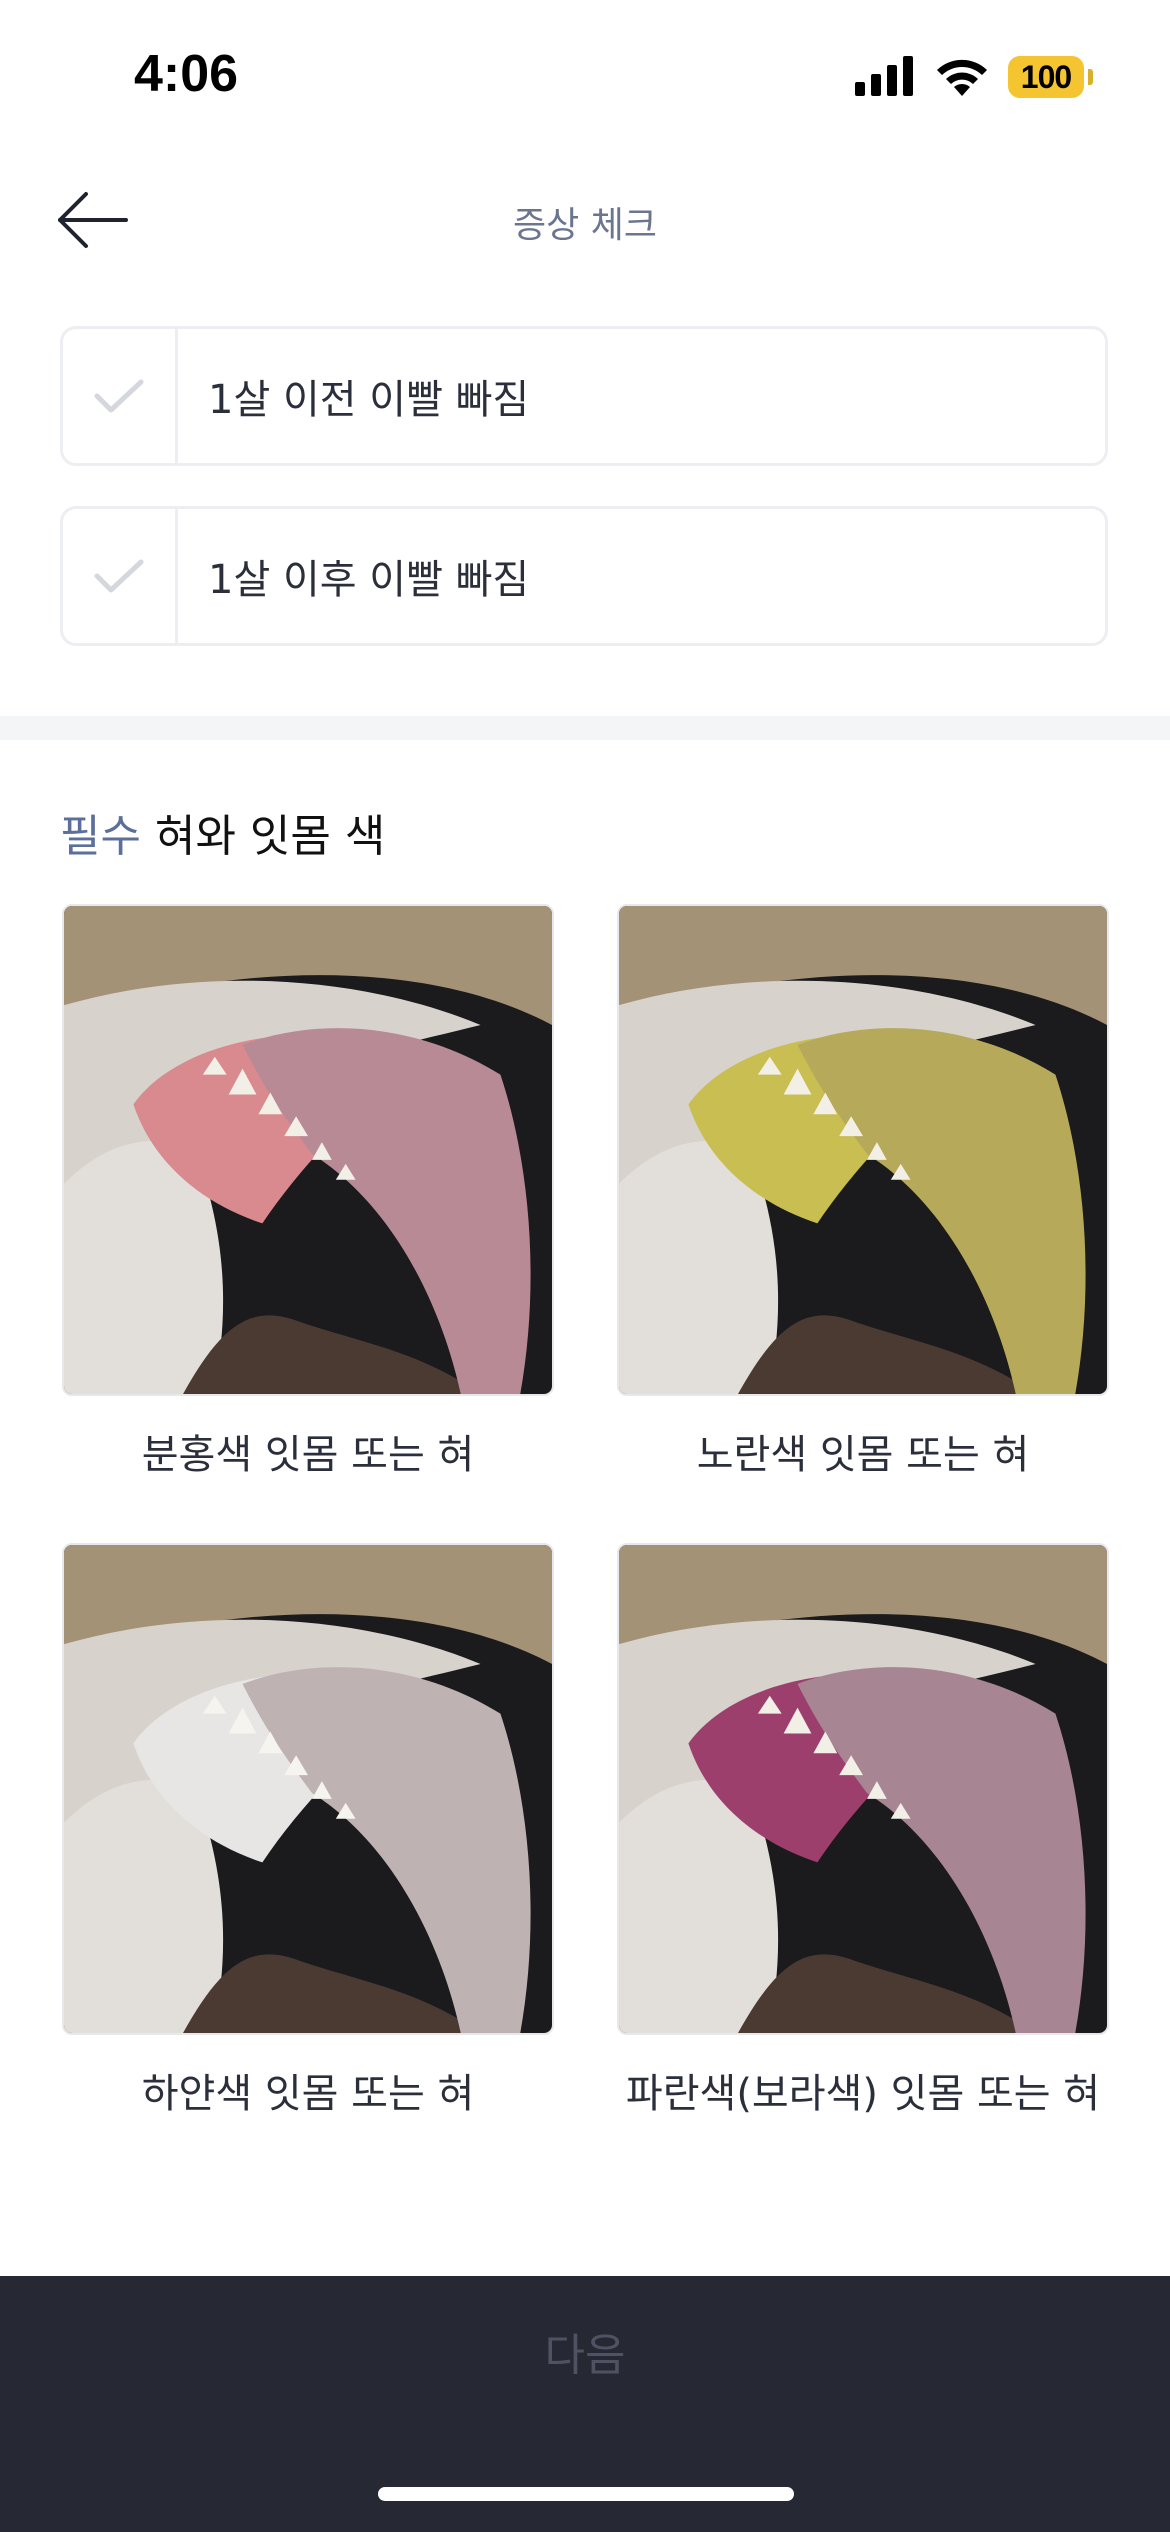  I want to click on wifi-icon, so click(962, 77).